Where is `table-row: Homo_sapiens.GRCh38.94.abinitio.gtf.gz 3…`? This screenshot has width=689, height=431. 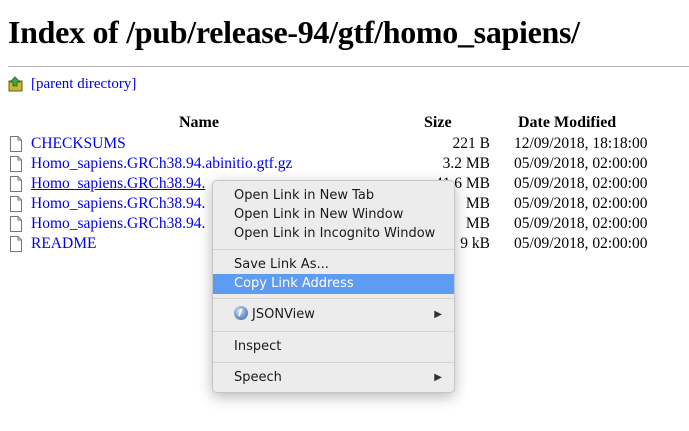
table-row: Homo_sapiens.GRCh38.94.abinitio.gtf.gz 3… is located at coordinates (338, 164).